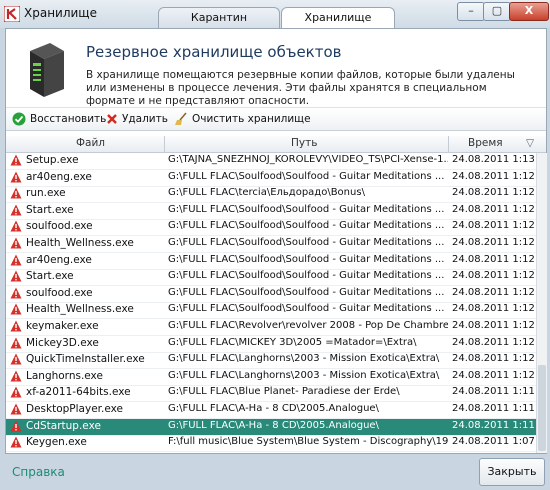 The width and height of the screenshot is (550, 490). Describe the element at coordinates (78, 392) in the screenshot. I see `file-name: xf-a2011-64bits.exe` at that location.